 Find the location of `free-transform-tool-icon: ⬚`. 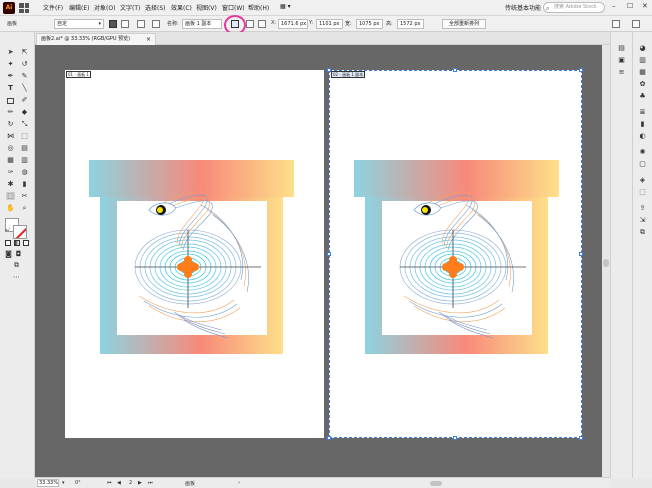

free-transform-tool-icon: ⬚ is located at coordinates (24, 136).